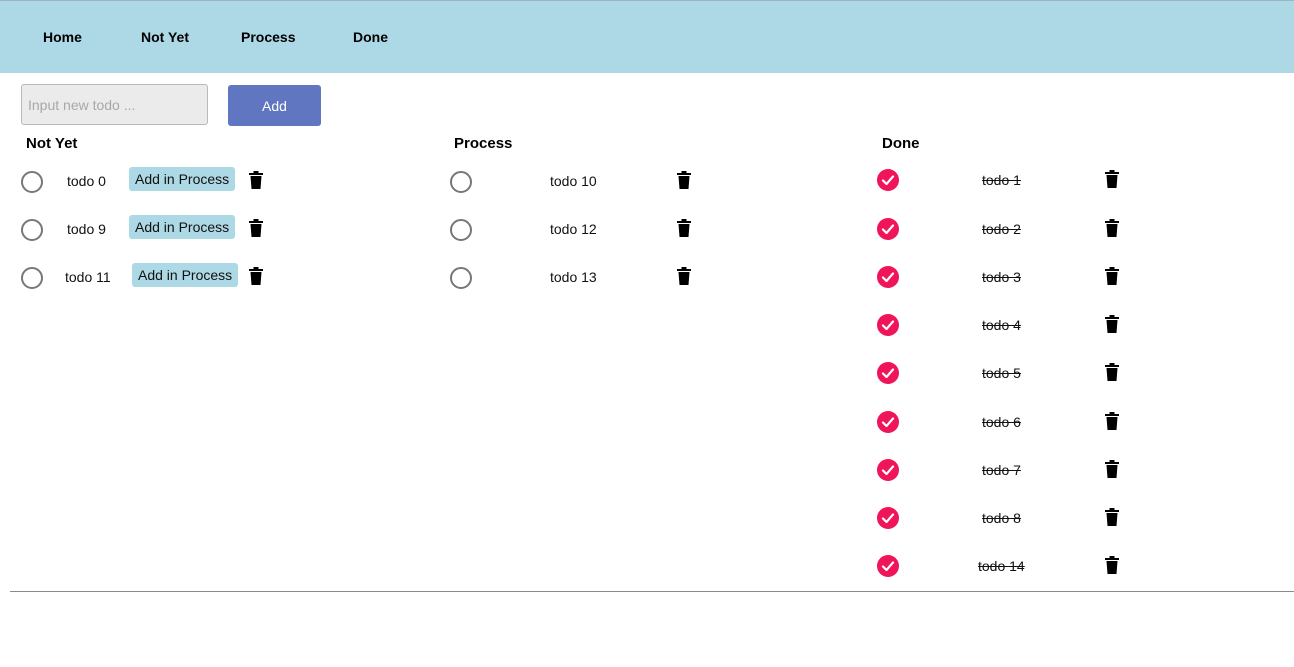 The height and width of the screenshot is (667, 1294). Describe the element at coordinates (1001, 566) in the screenshot. I see `todo-text: todo 14` at that location.